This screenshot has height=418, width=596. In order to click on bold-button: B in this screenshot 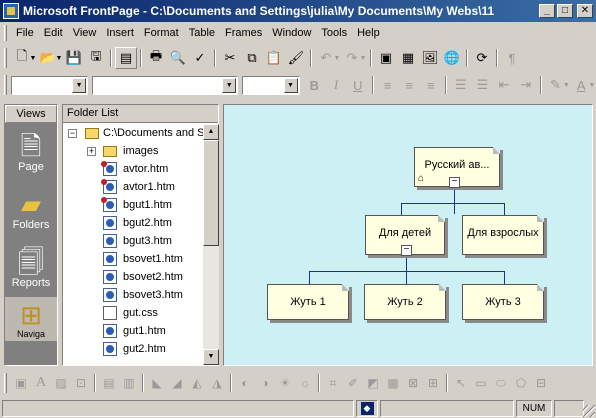, I will do `click(315, 85)`.